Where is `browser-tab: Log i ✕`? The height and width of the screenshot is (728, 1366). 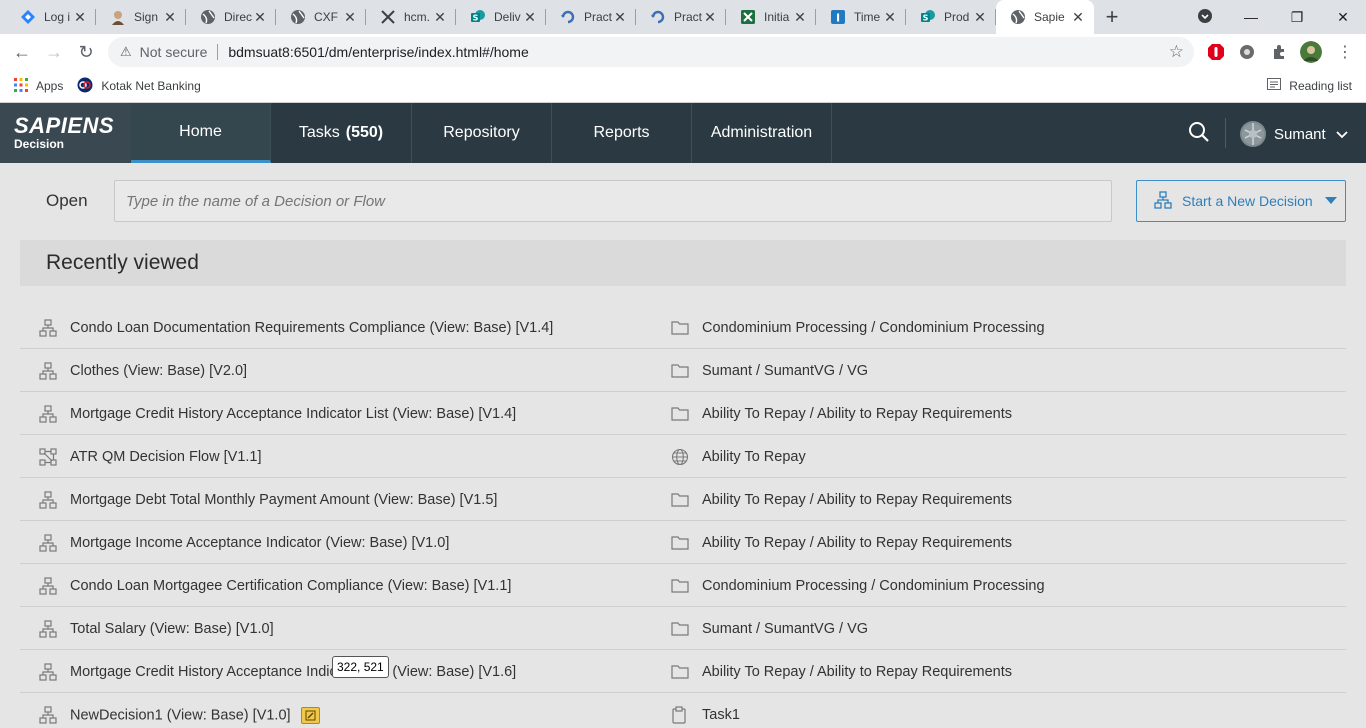 browser-tab: Log i ✕ is located at coordinates (51, 17).